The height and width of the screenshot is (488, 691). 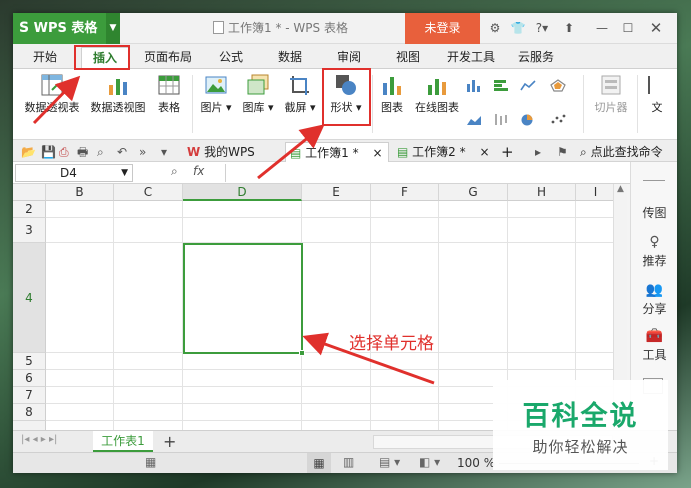 I want to click on fx-icon: fx, so click(x=198, y=171).